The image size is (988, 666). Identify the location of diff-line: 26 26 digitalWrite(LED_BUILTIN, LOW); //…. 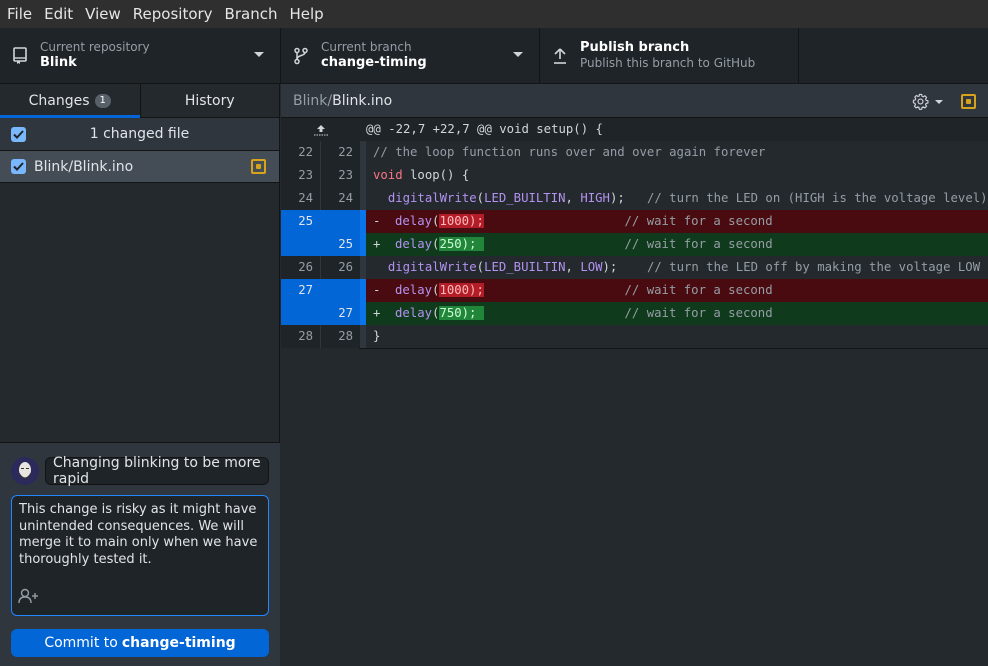
(634, 267).